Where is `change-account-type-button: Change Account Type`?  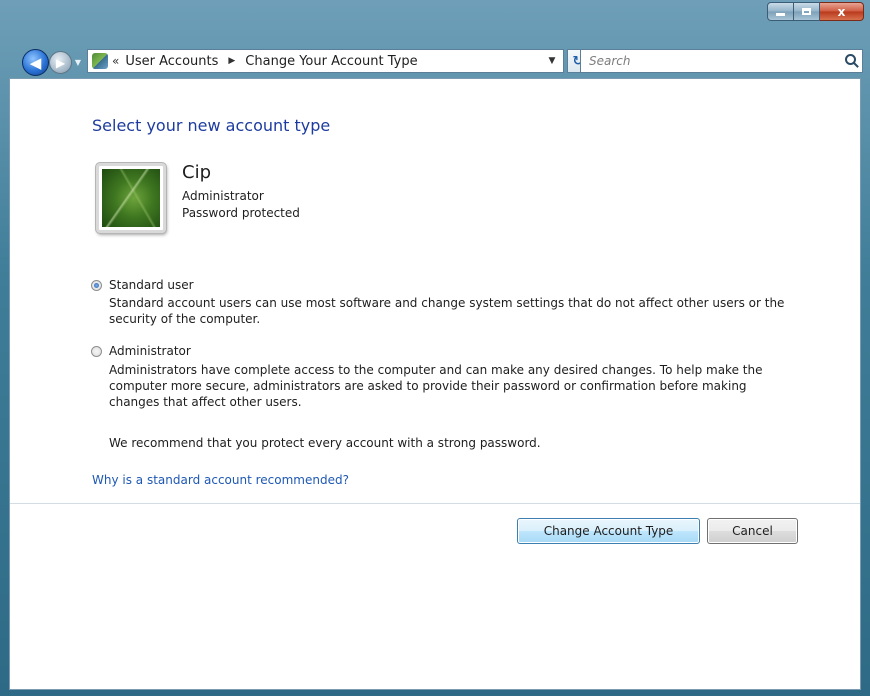
change-account-type-button: Change Account Type is located at coordinates (608, 531).